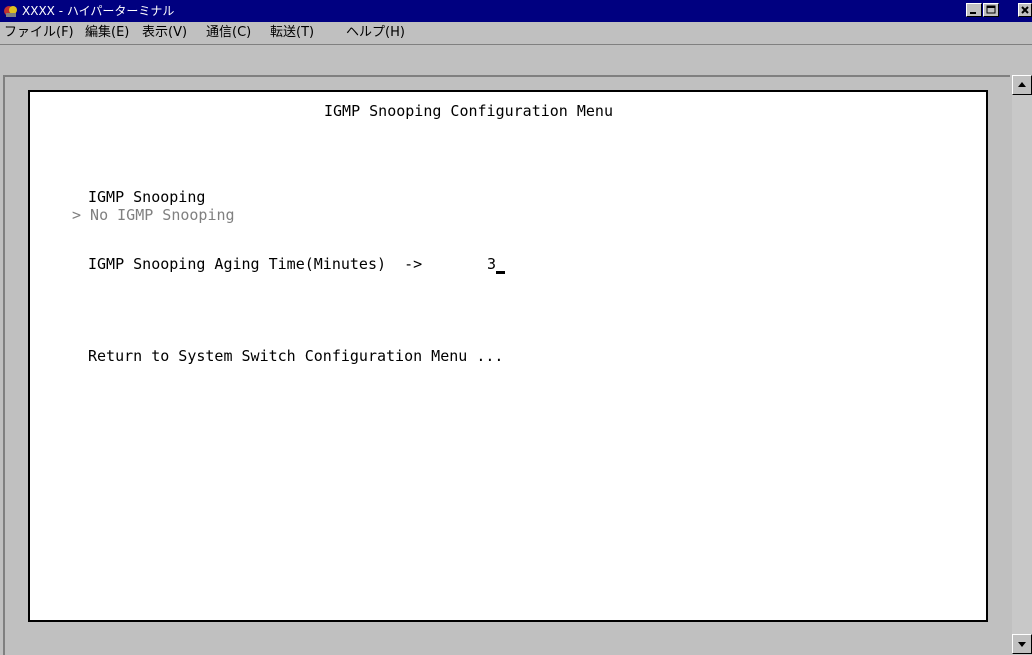  Describe the element at coordinates (228, 33) in the screenshot. I see `menu-communication: 通信(C)` at that location.